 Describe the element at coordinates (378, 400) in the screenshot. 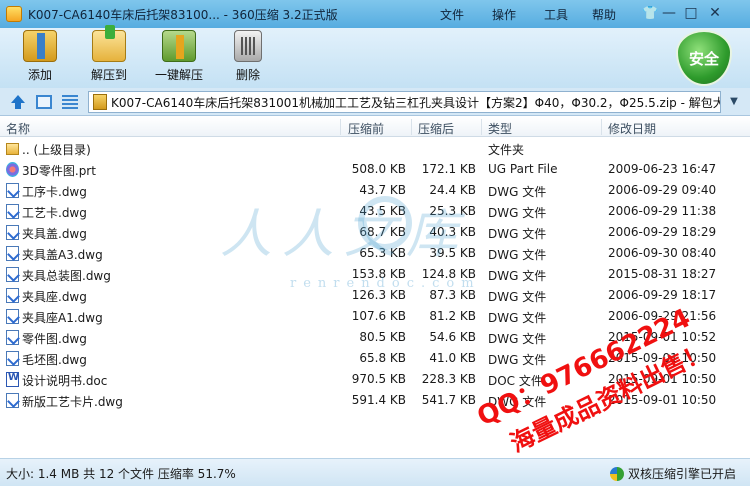

I see `file-size: 591.4 KB` at that location.